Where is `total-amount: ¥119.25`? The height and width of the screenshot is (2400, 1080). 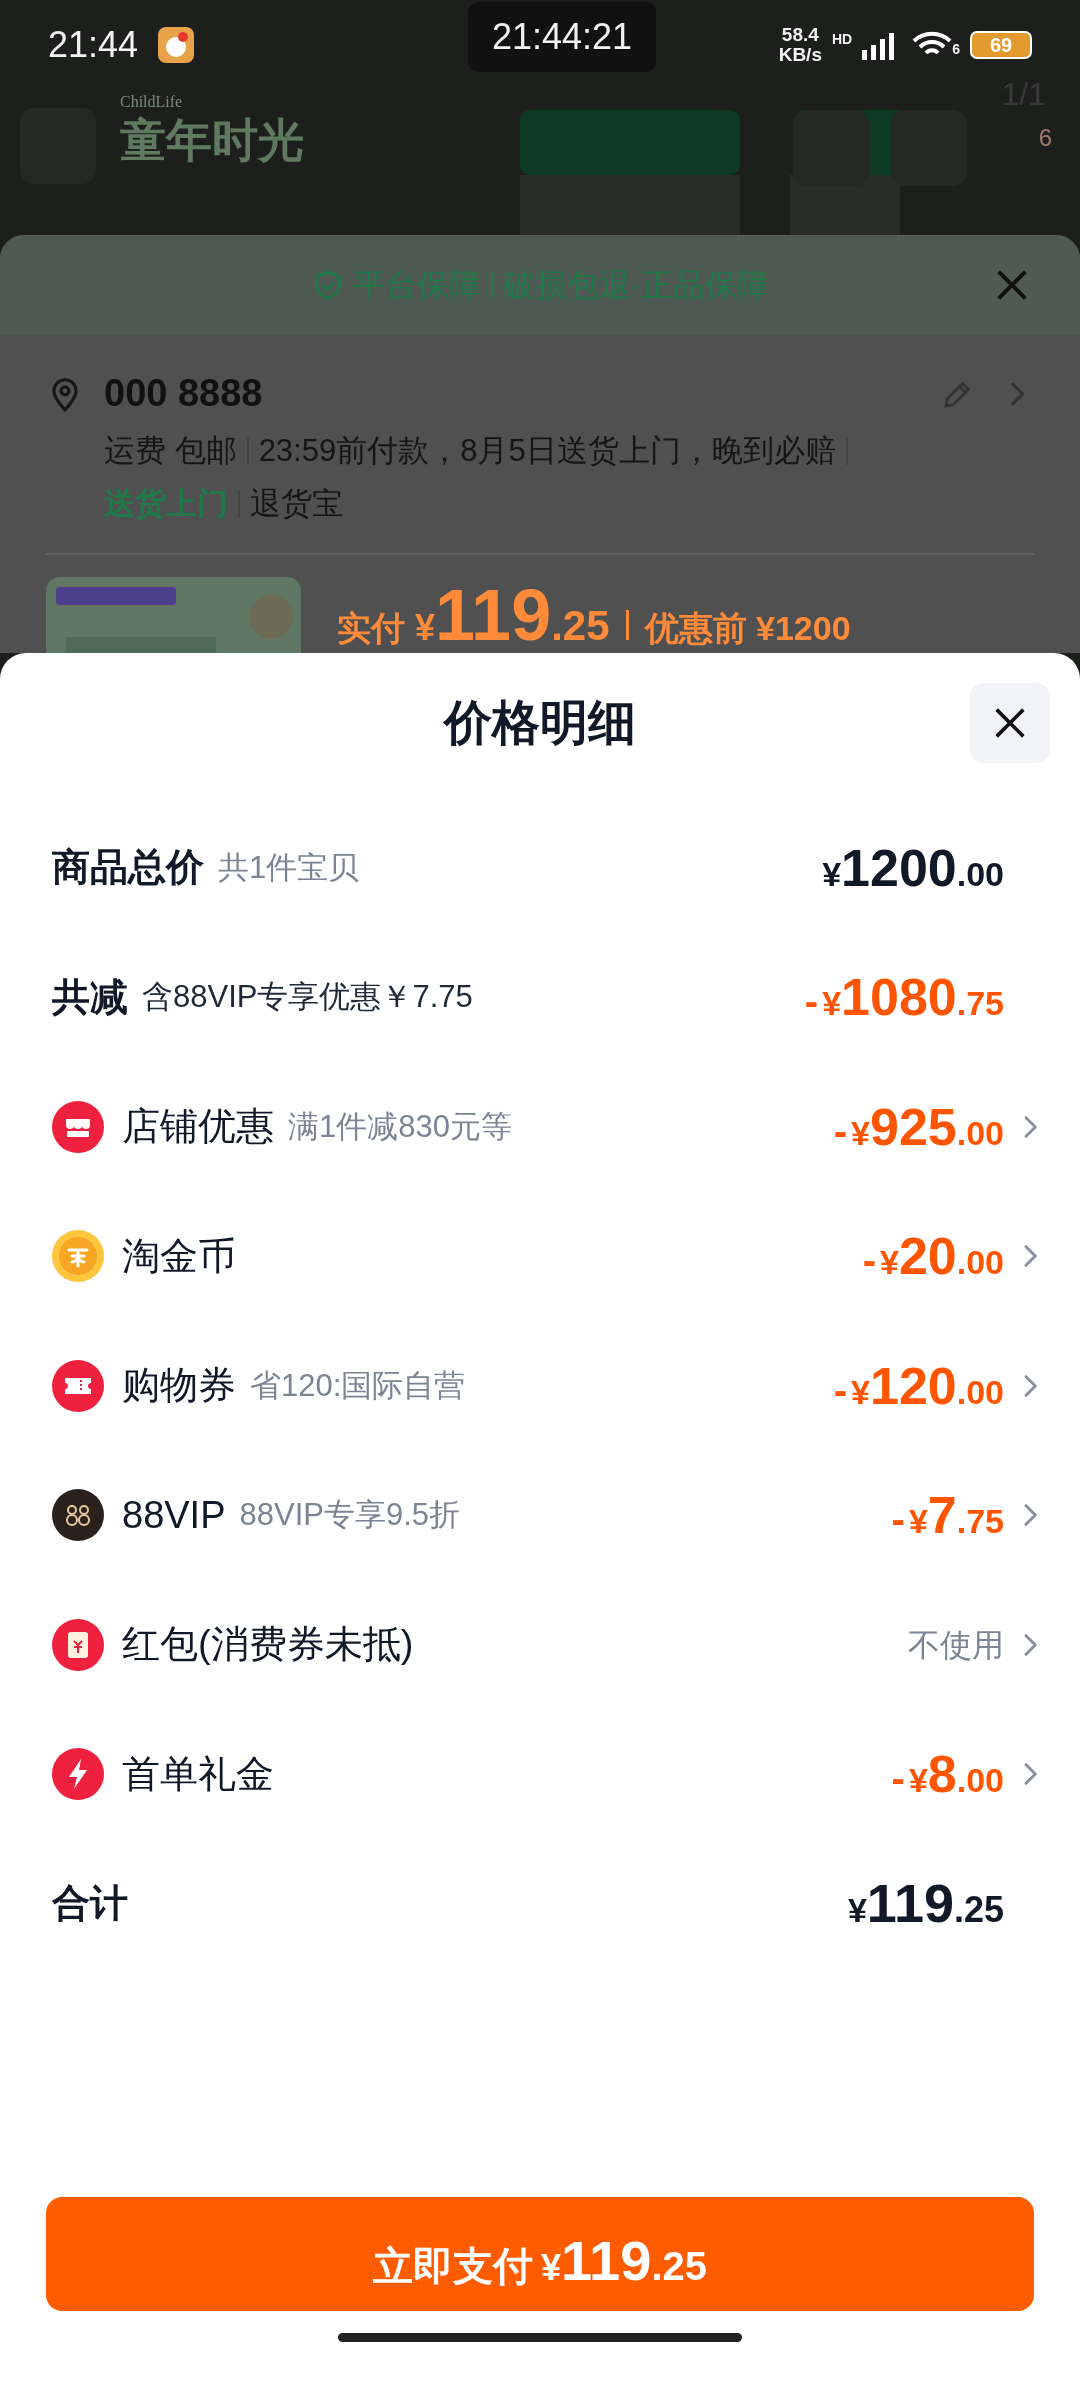
total-amount: ¥119.25 is located at coordinates (925, 1904).